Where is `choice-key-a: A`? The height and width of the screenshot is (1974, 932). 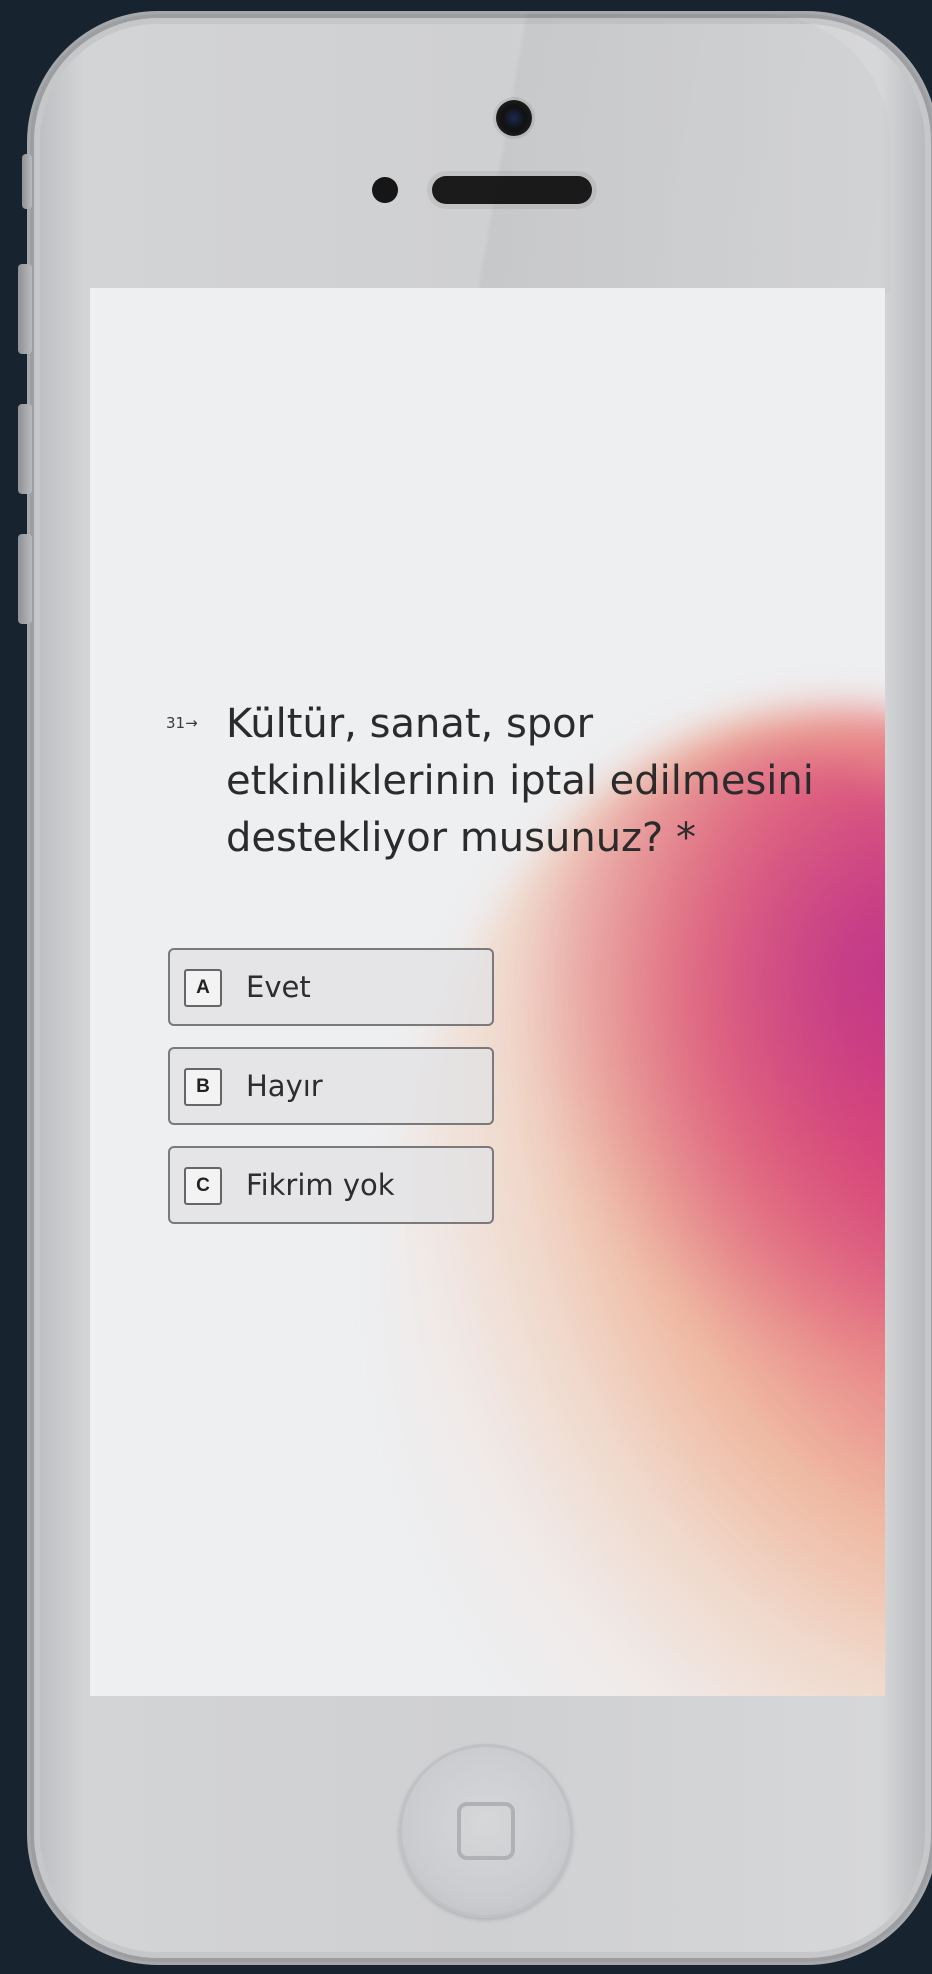 choice-key-a: A is located at coordinates (203, 988).